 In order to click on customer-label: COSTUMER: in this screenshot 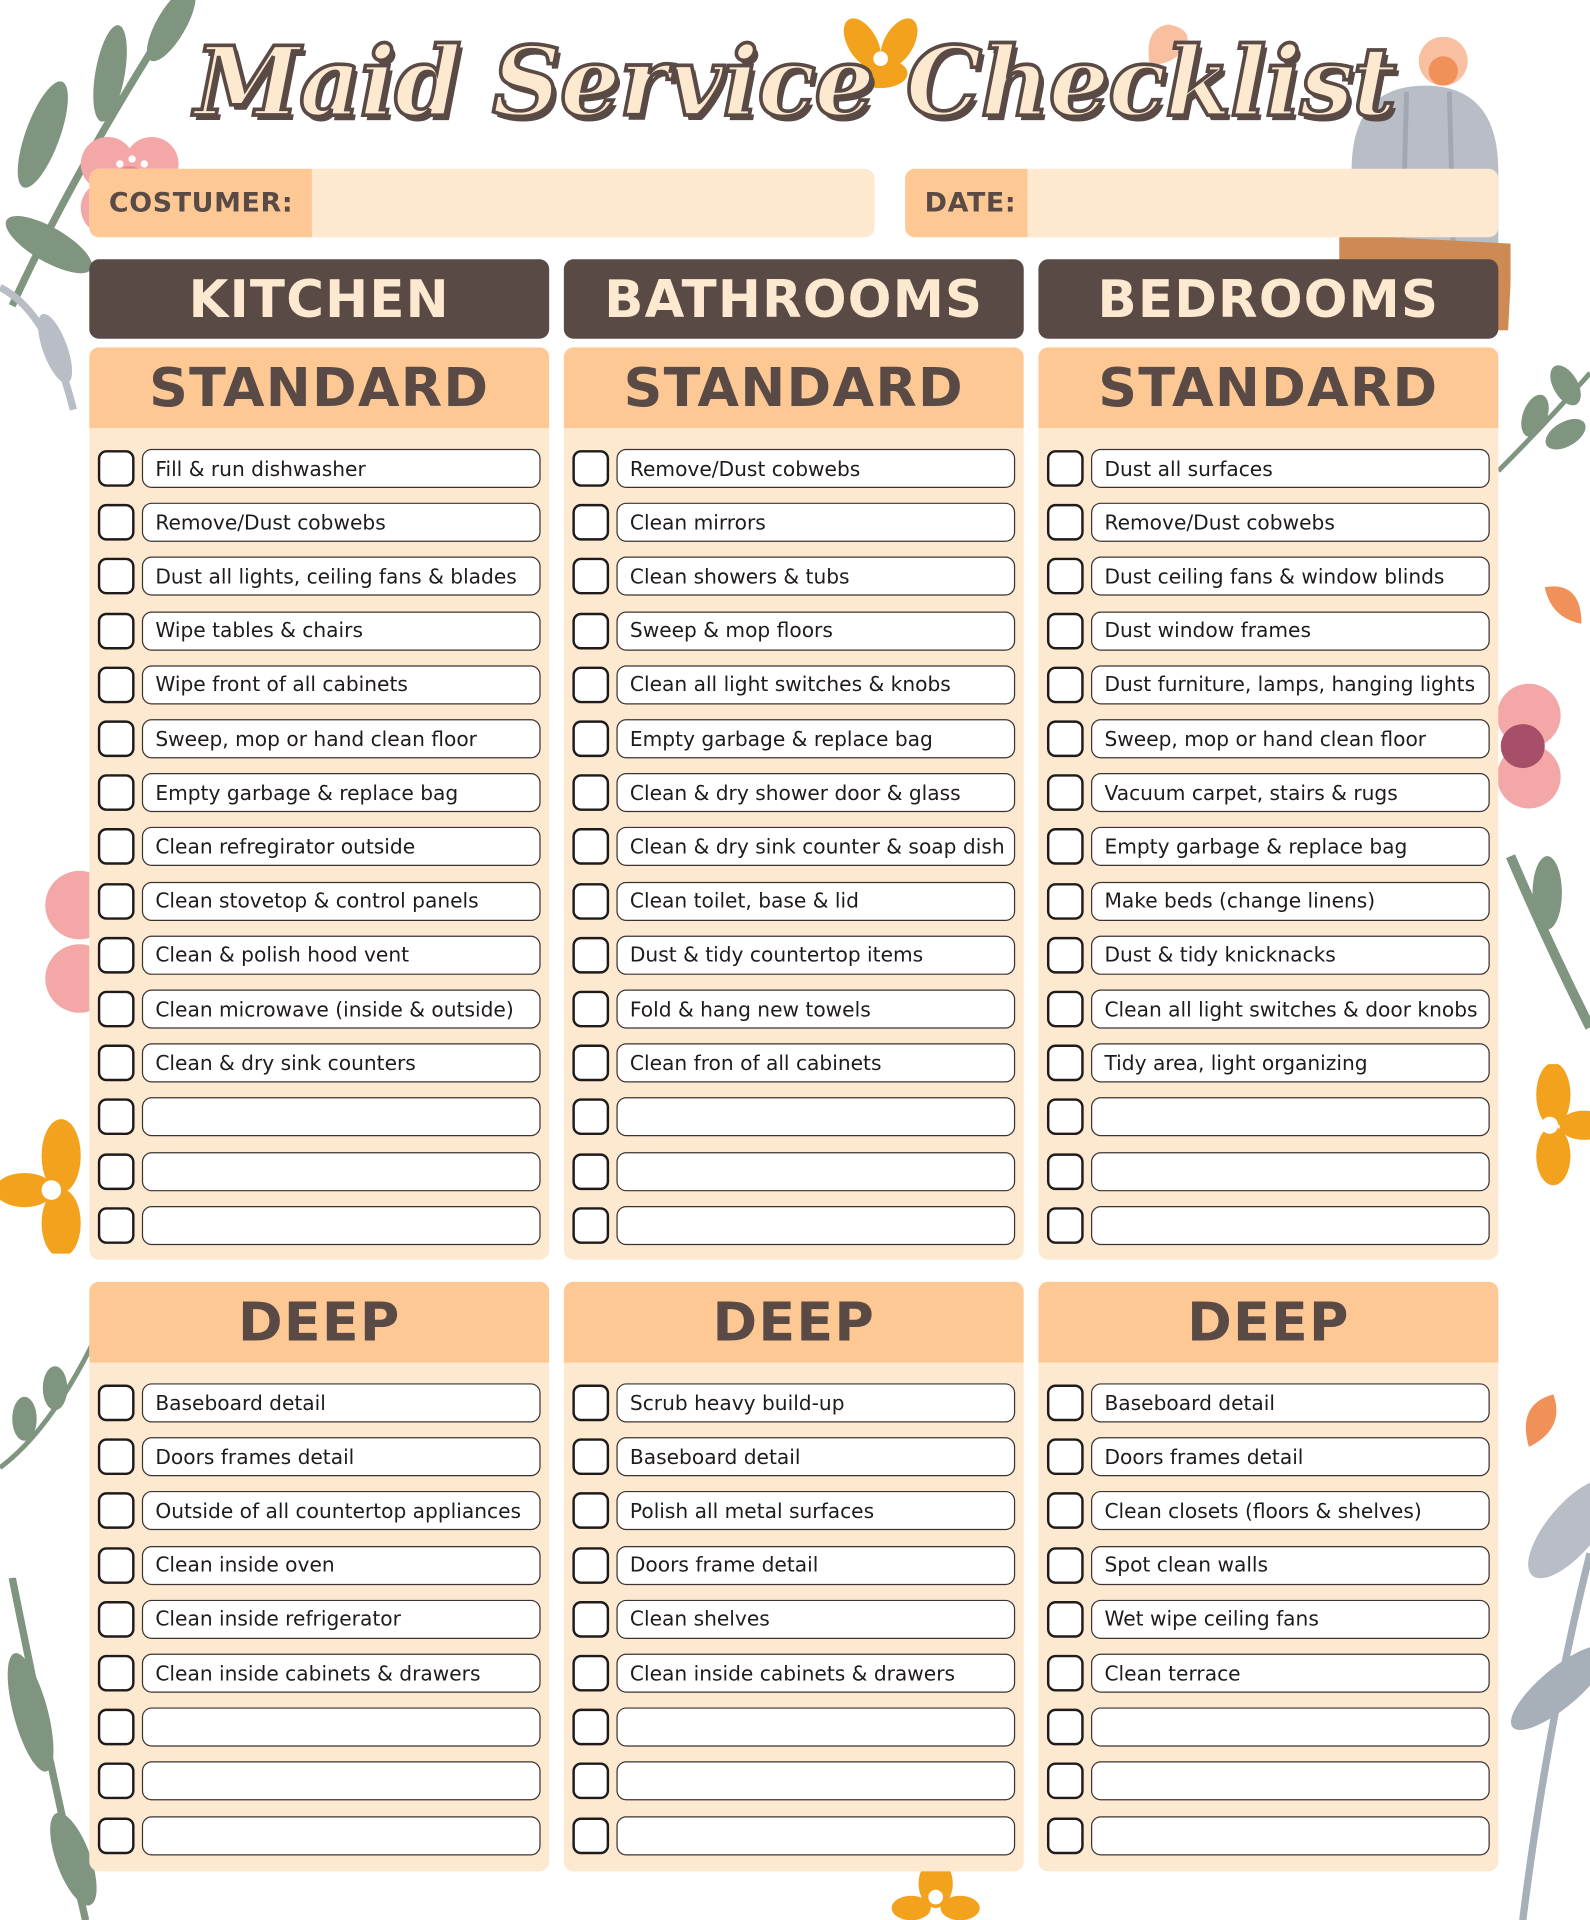, I will do `click(200, 203)`.